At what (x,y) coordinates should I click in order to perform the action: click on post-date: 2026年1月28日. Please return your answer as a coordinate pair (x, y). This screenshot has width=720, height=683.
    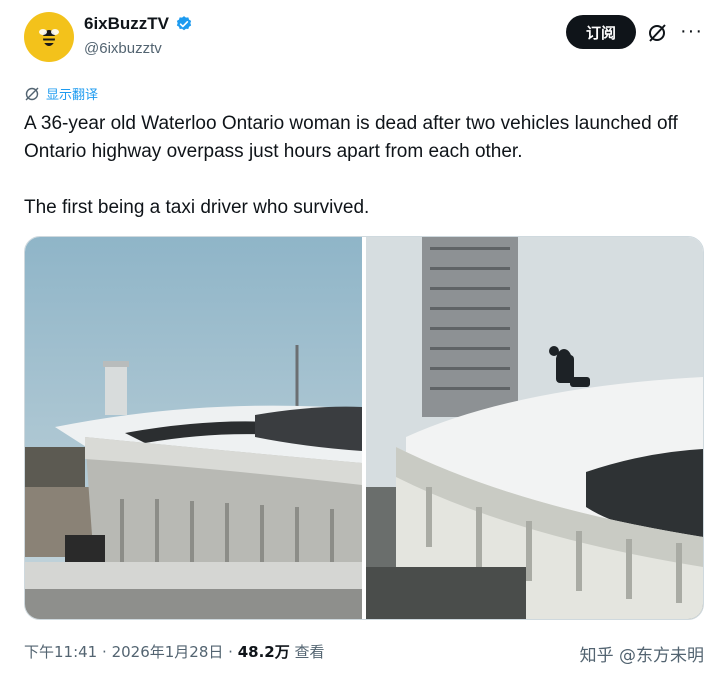
    Looking at the image, I should click on (168, 652).